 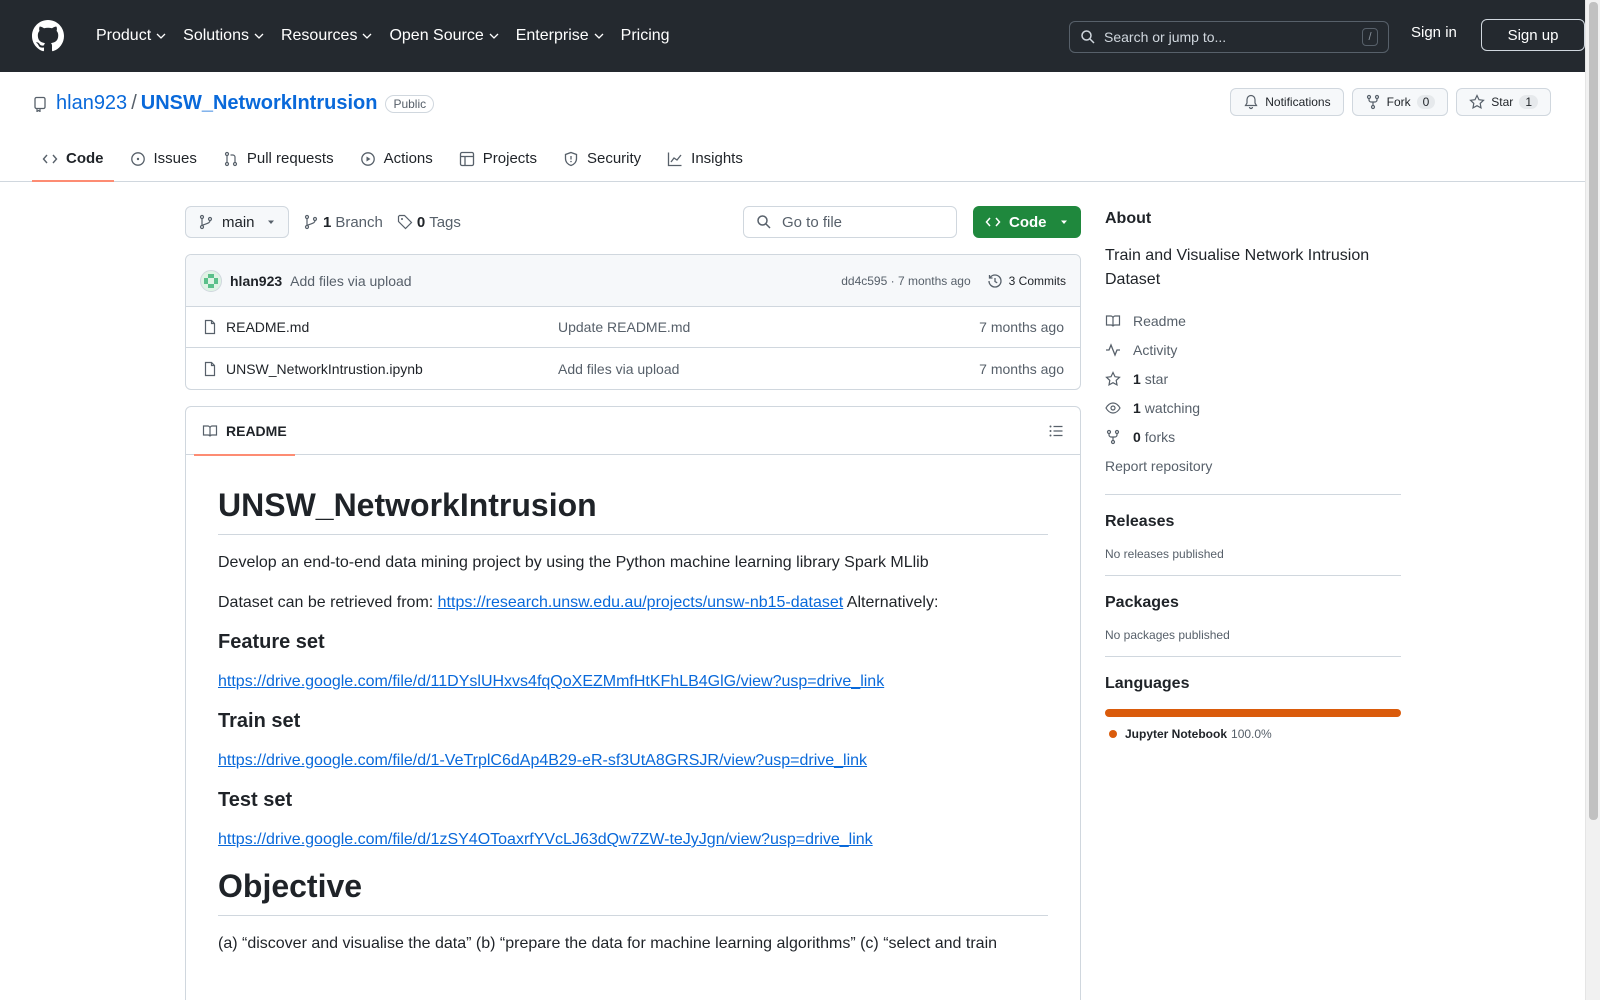 What do you see at coordinates (1172, 407) in the screenshot?
I see `watching-label: watching` at bounding box center [1172, 407].